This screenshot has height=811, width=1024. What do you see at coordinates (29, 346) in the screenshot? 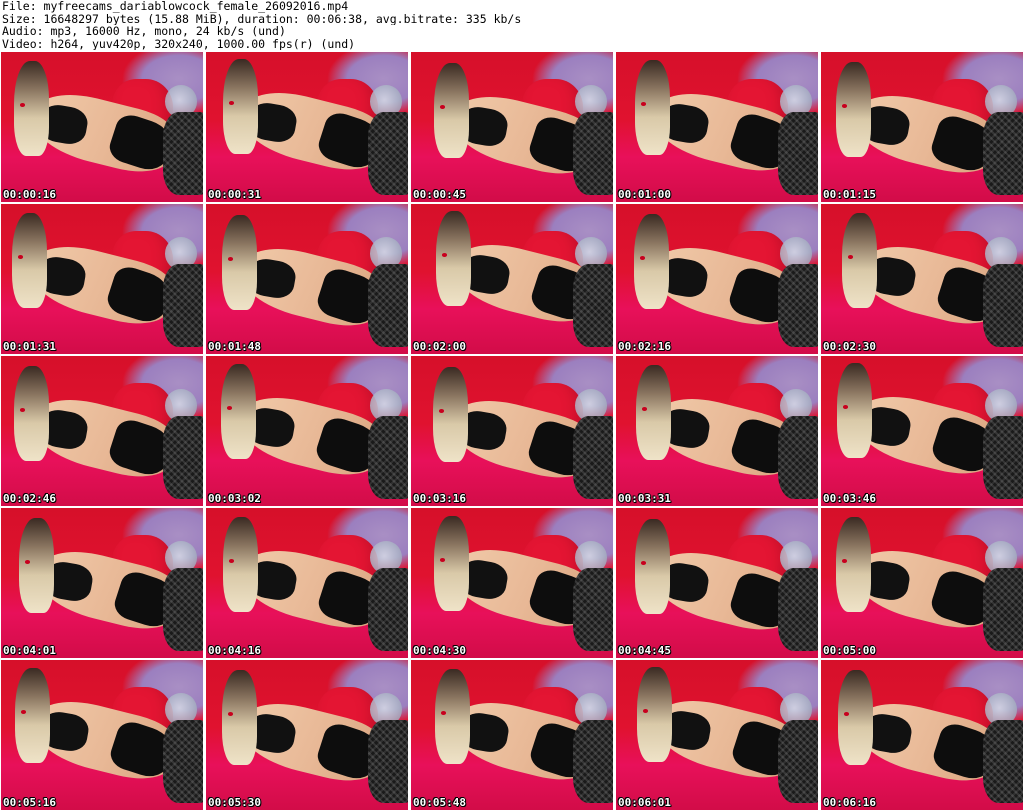
I see `frame-timestamp: 00:01:31` at bounding box center [29, 346].